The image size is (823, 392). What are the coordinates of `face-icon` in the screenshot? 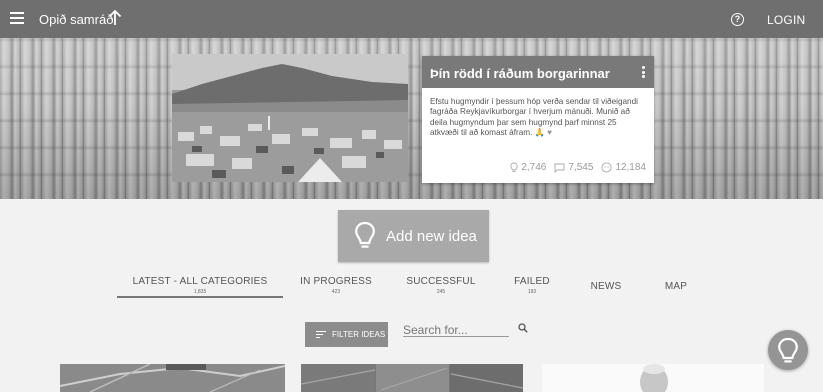 It's located at (606, 167).